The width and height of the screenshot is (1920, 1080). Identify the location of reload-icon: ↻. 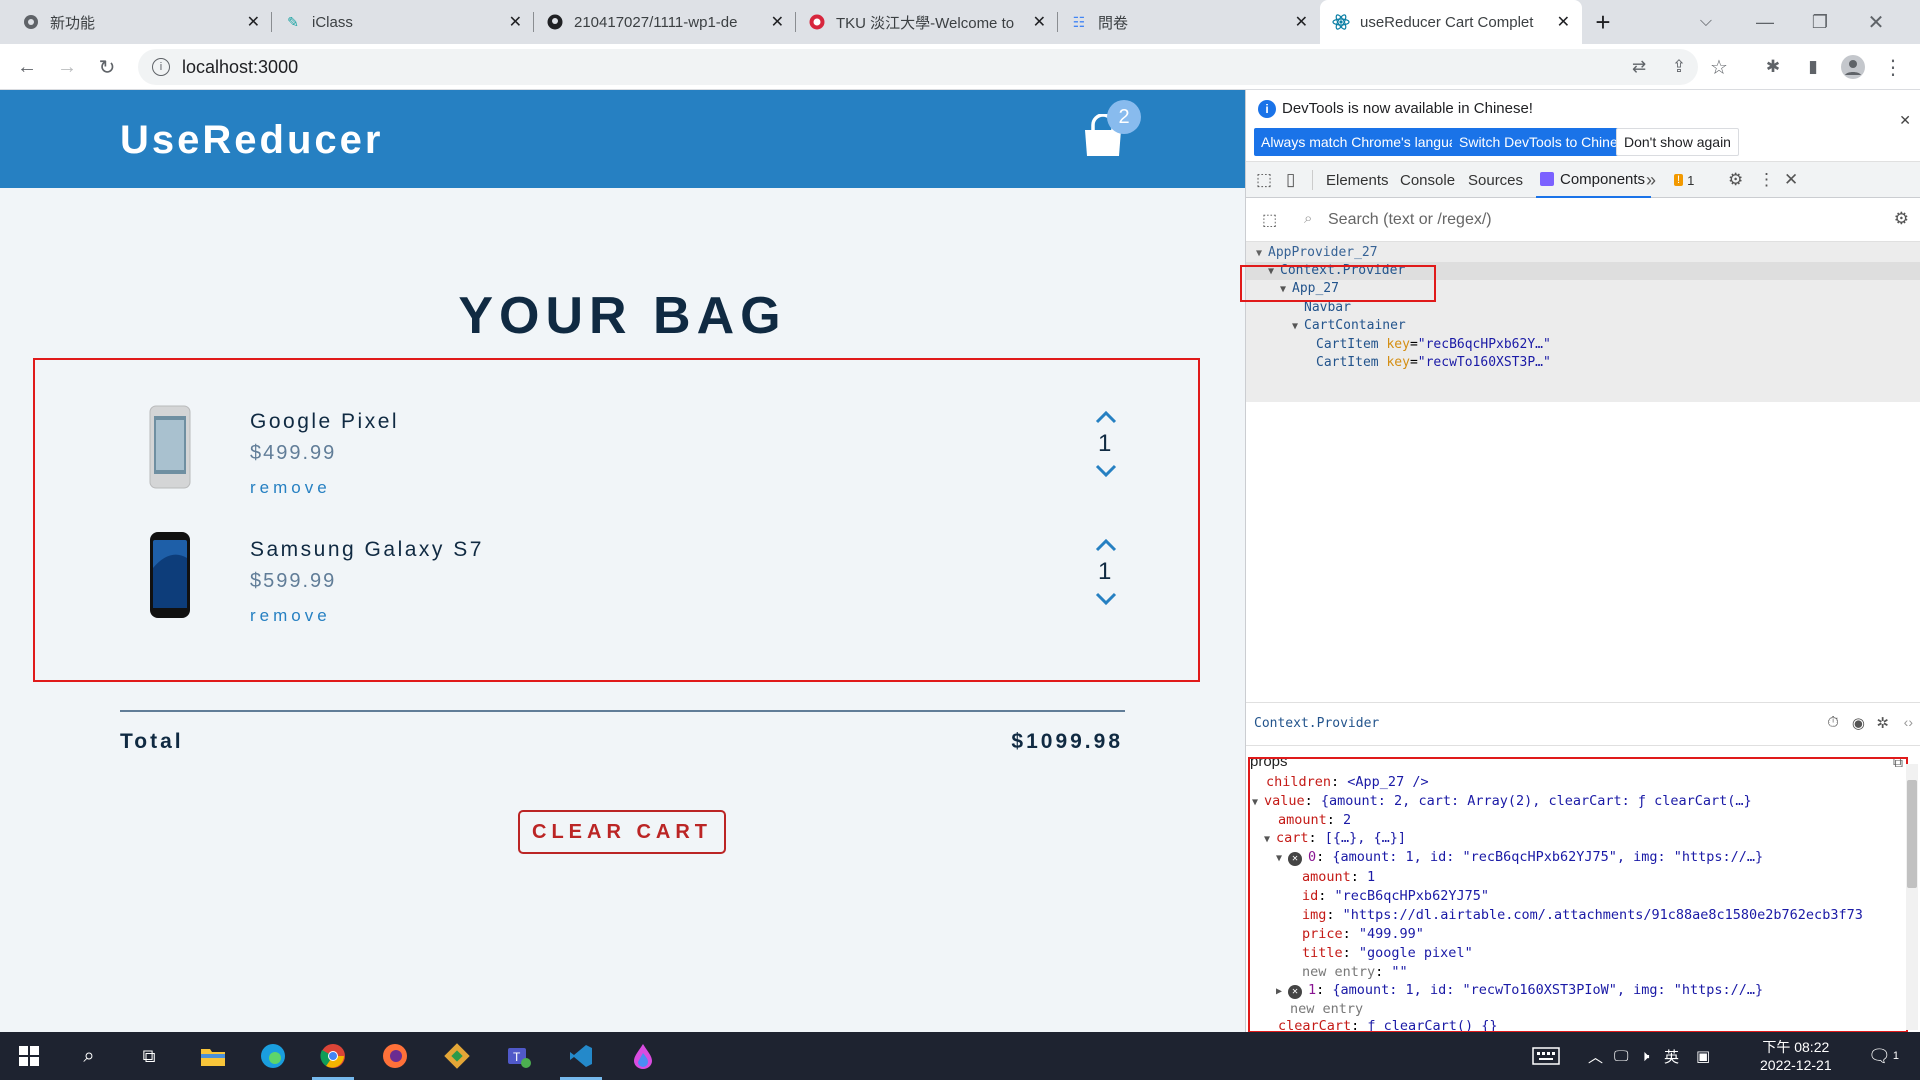
(107, 67).